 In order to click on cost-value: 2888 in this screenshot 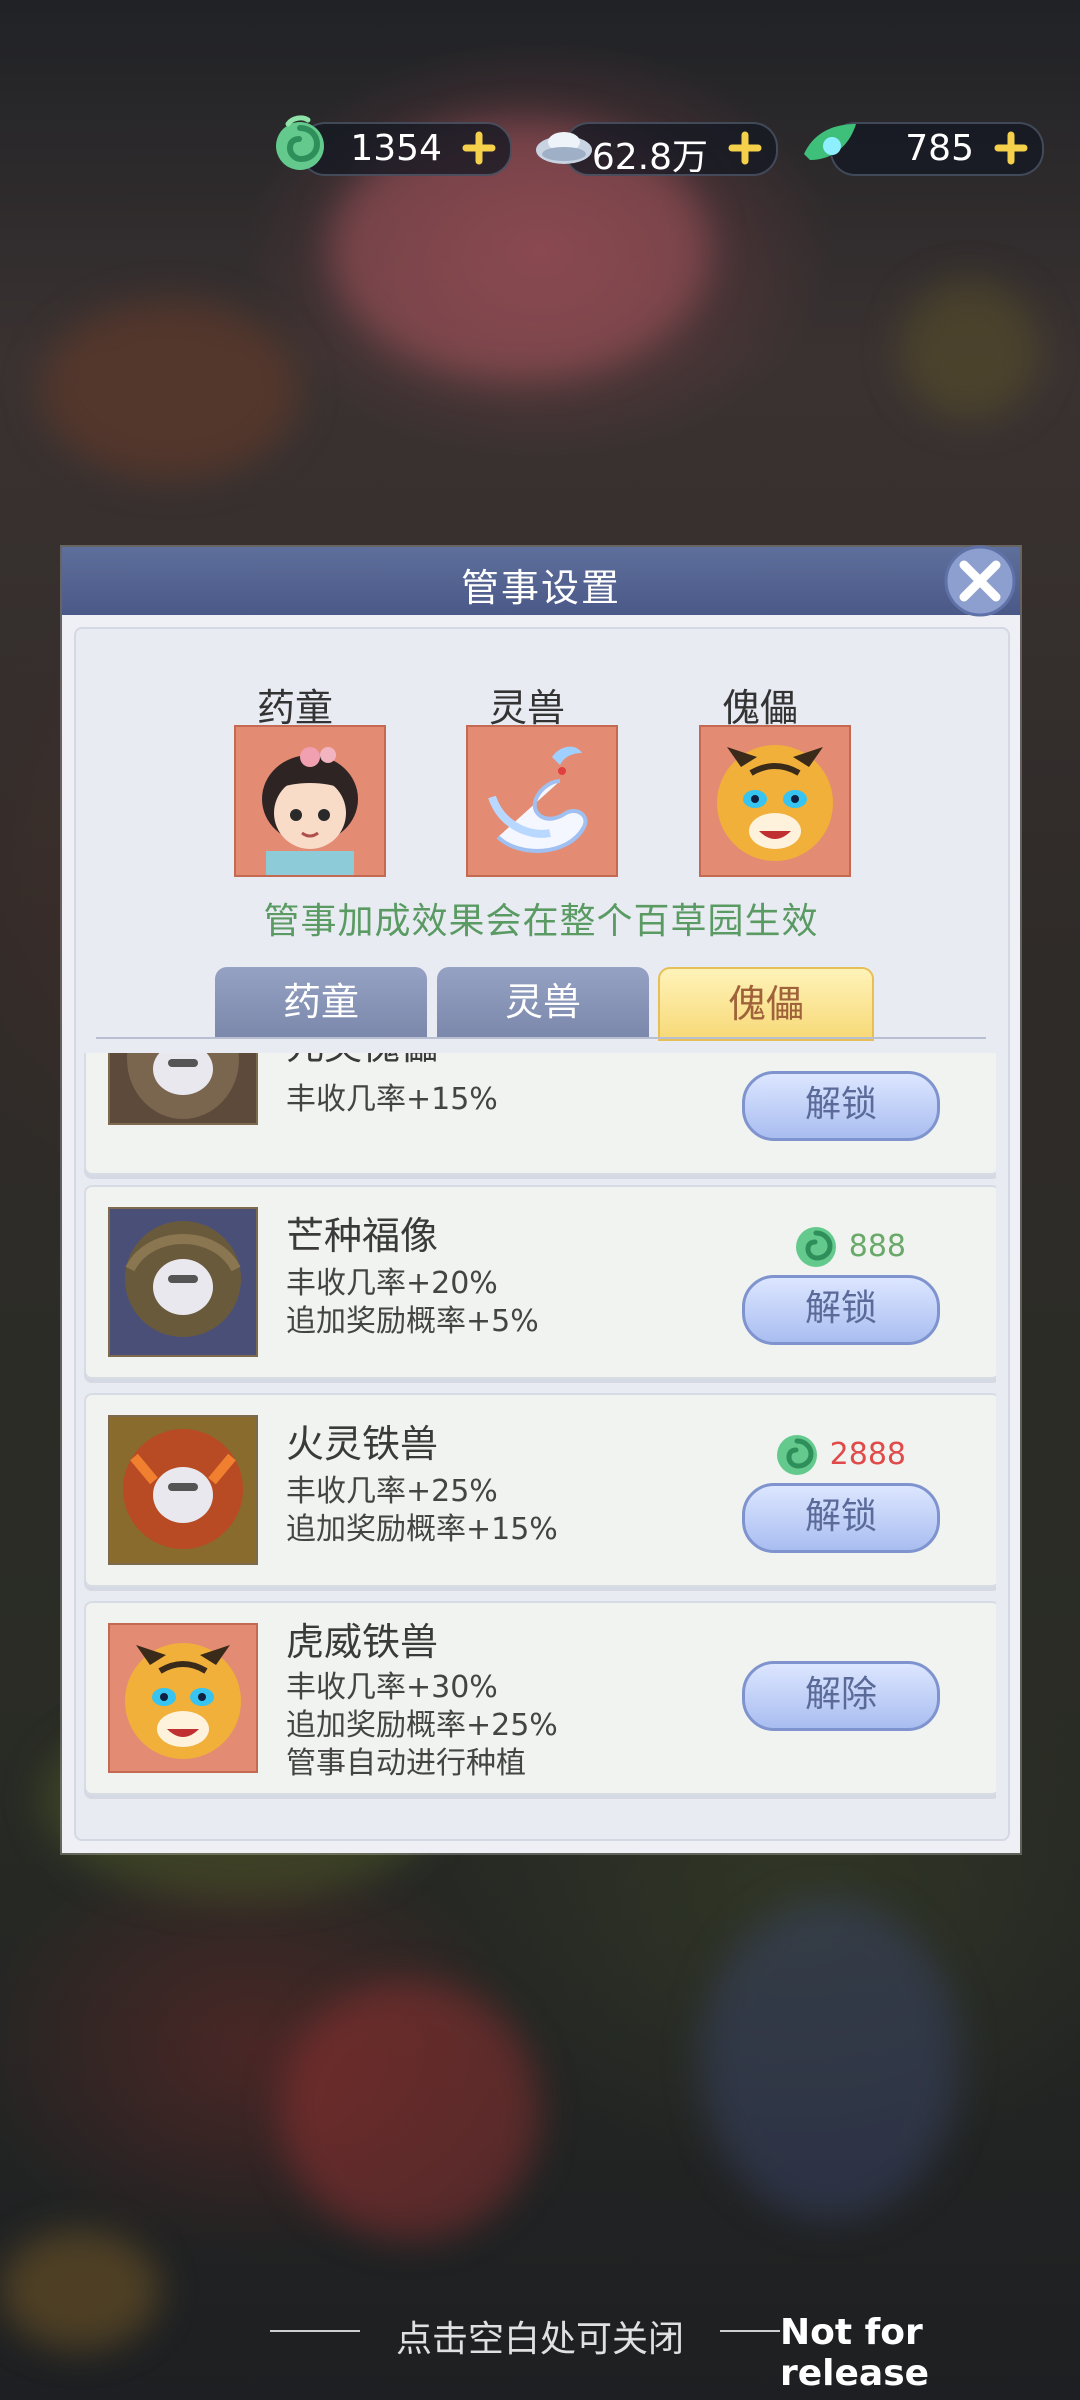, I will do `click(867, 1454)`.